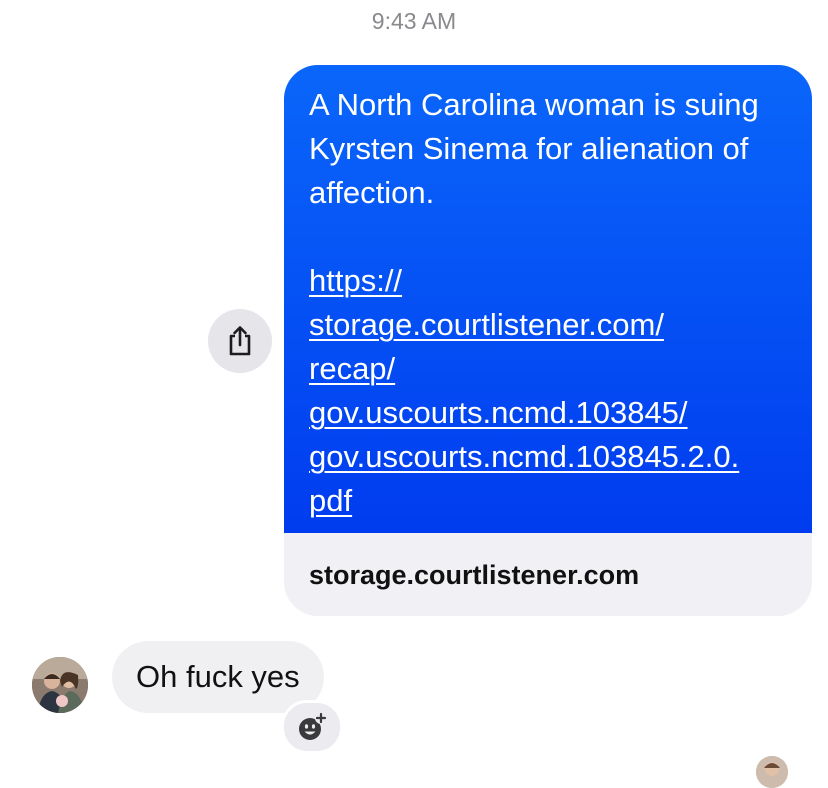 This screenshot has height=788, width=828. Describe the element at coordinates (548, 562) in the screenshot. I see `link-preview-domain: storage.courtlistener.com` at that location.